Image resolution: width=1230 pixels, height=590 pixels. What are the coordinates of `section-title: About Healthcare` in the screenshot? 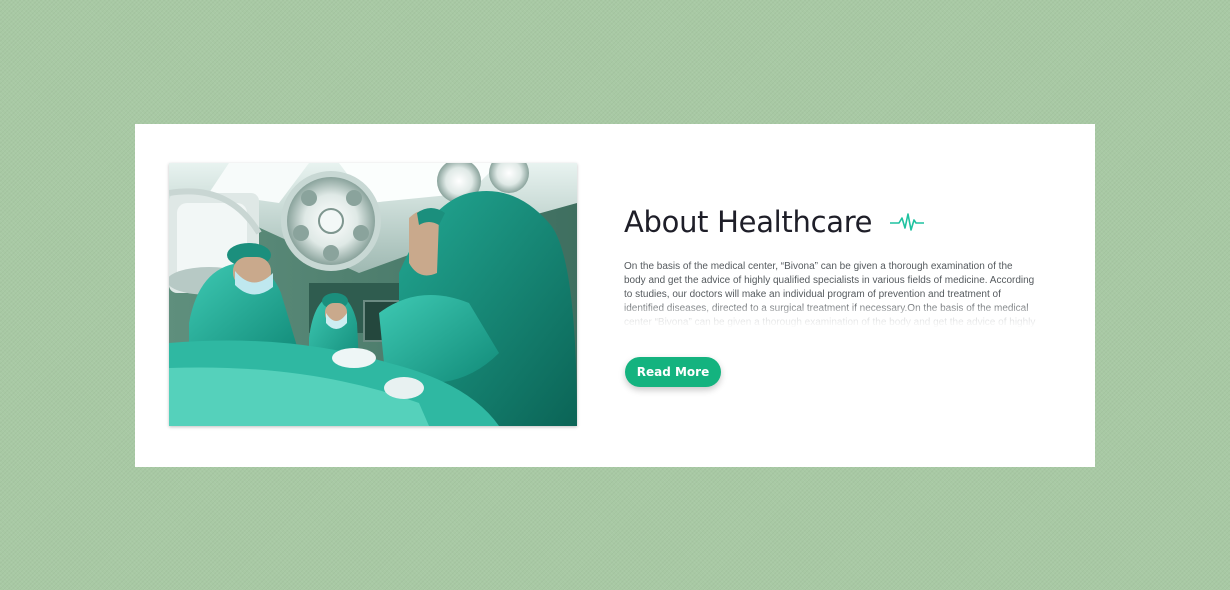 It's located at (748, 222).